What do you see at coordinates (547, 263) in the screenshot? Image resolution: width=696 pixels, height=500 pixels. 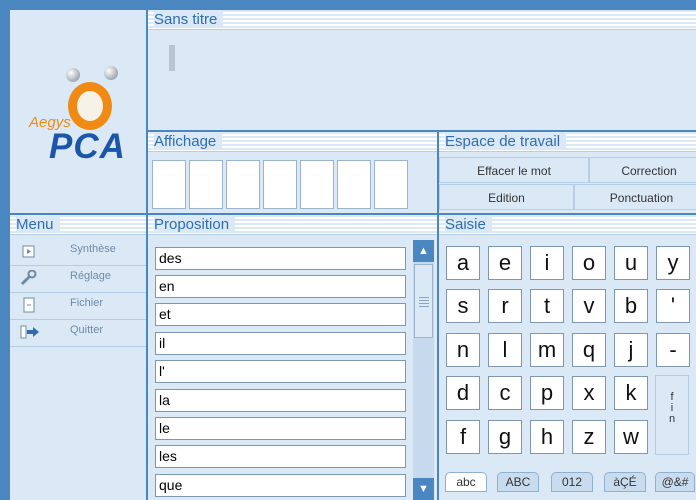 I see `key-i: i` at bounding box center [547, 263].